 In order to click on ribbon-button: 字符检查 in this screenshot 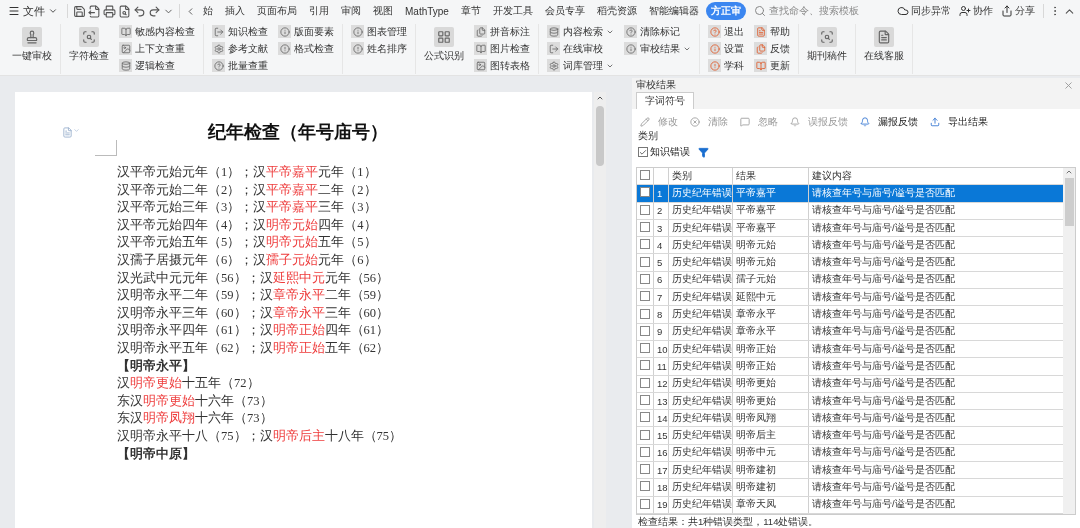, I will do `click(89, 45)`.